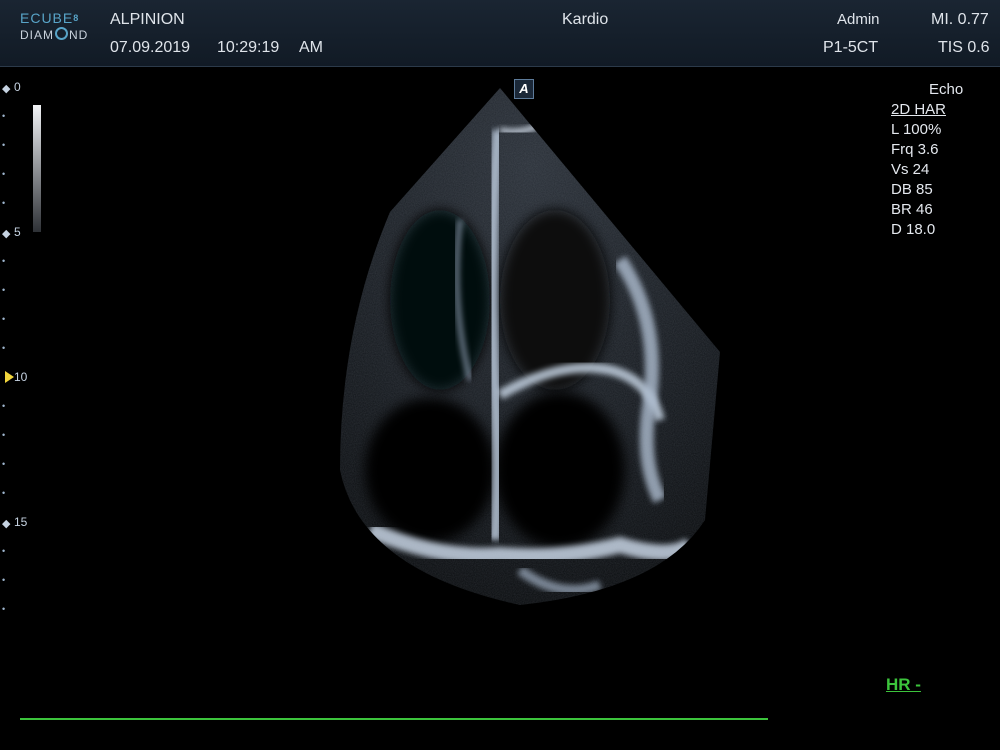 This screenshot has height=750, width=1000. What do you see at coordinates (9, 377) in the screenshot?
I see `focus-marker-icon` at bounding box center [9, 377].